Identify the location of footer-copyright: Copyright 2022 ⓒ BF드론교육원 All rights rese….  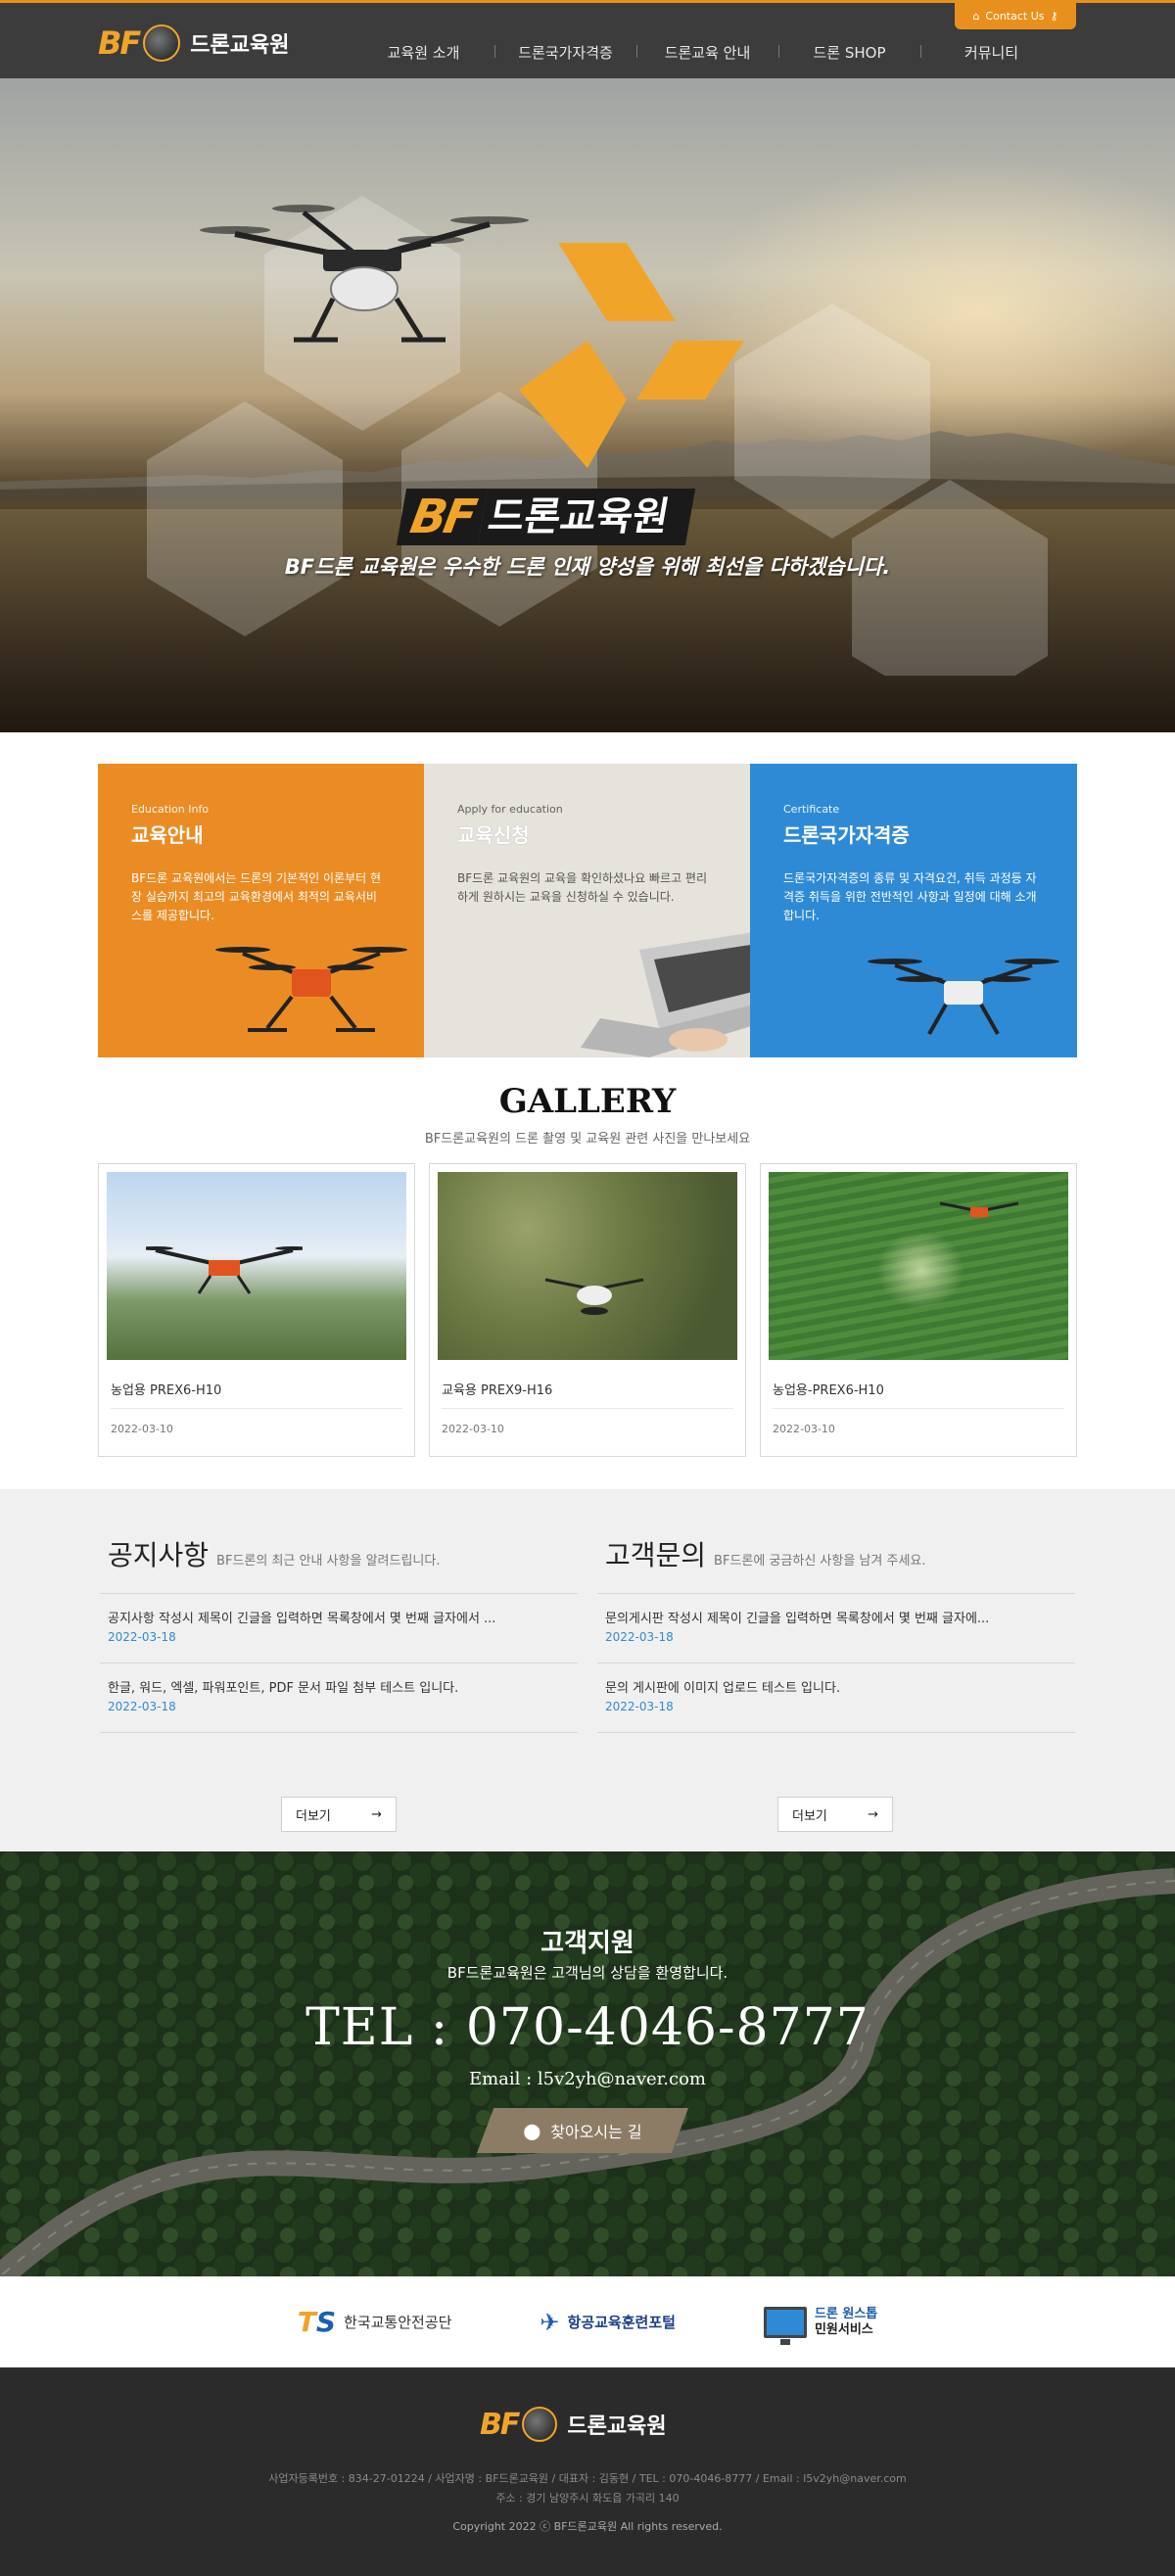
(587, 2526).